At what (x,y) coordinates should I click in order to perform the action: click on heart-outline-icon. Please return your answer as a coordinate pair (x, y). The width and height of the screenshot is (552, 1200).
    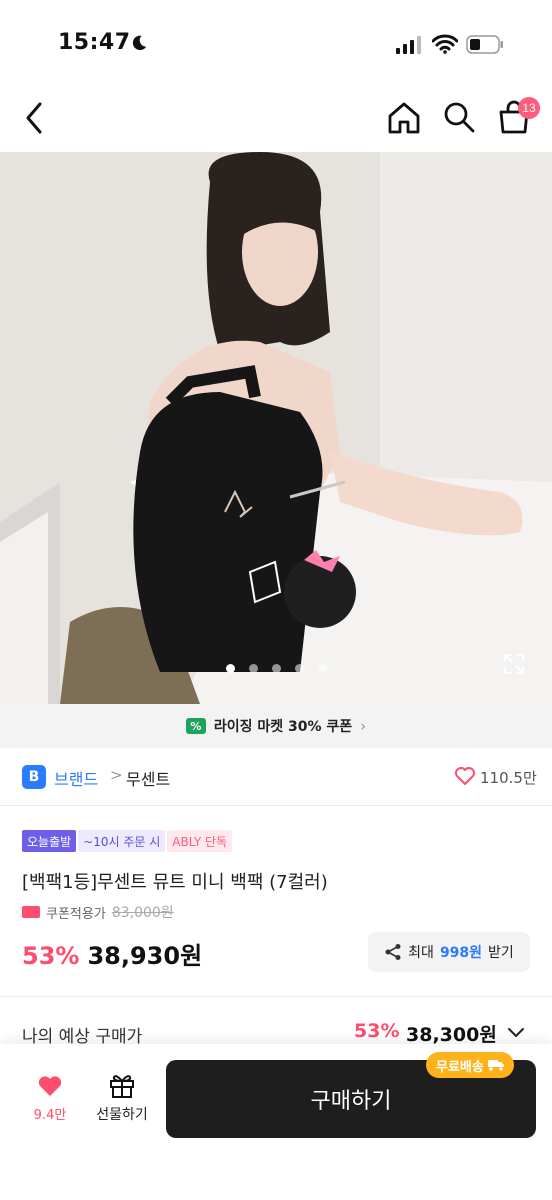
    Looking at the image, I should click on (465, 776).